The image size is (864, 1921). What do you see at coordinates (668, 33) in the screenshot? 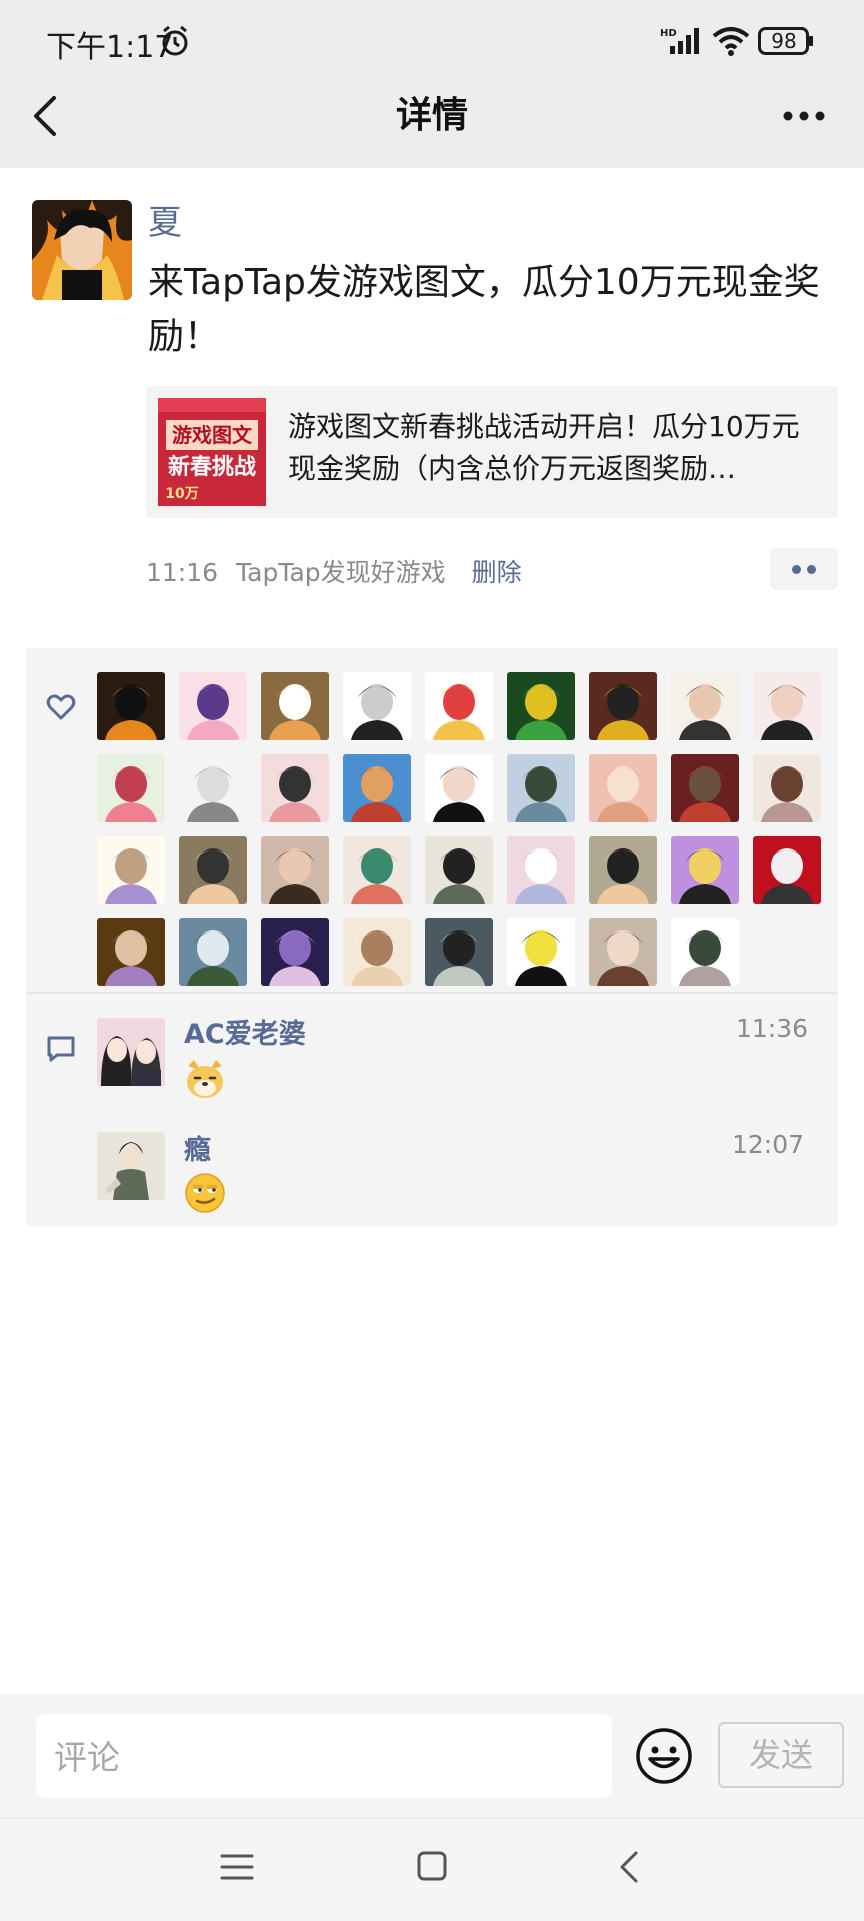
I see `network-label: HD` at bounding box center [668, 33].